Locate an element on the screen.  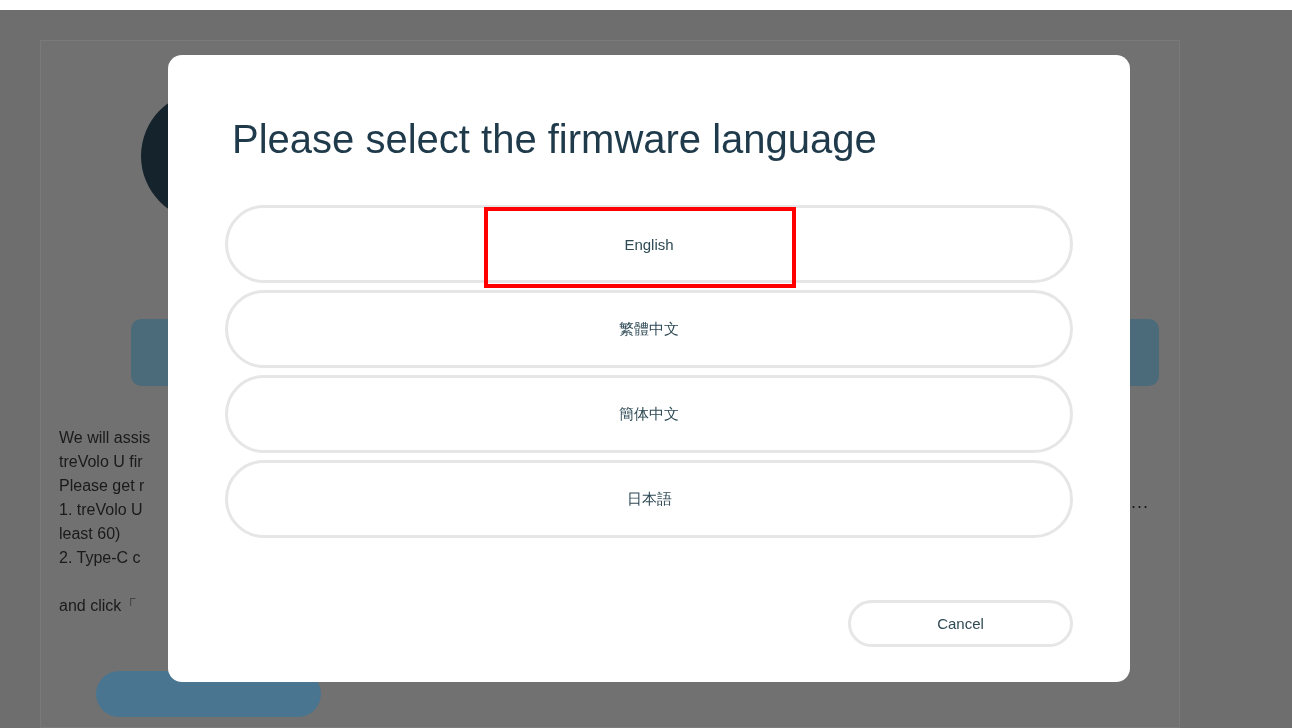
intro-text: We will assis treVolo U fir Please get r 1. treVolo U least 60) 2. Type-C c is located at coordinates (105, 498).